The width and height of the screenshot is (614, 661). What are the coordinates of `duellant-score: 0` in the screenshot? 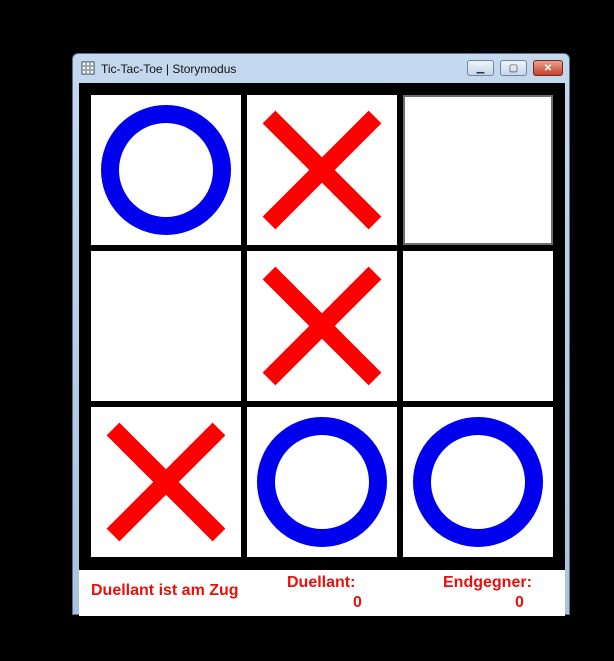 It's located at (357, 602).